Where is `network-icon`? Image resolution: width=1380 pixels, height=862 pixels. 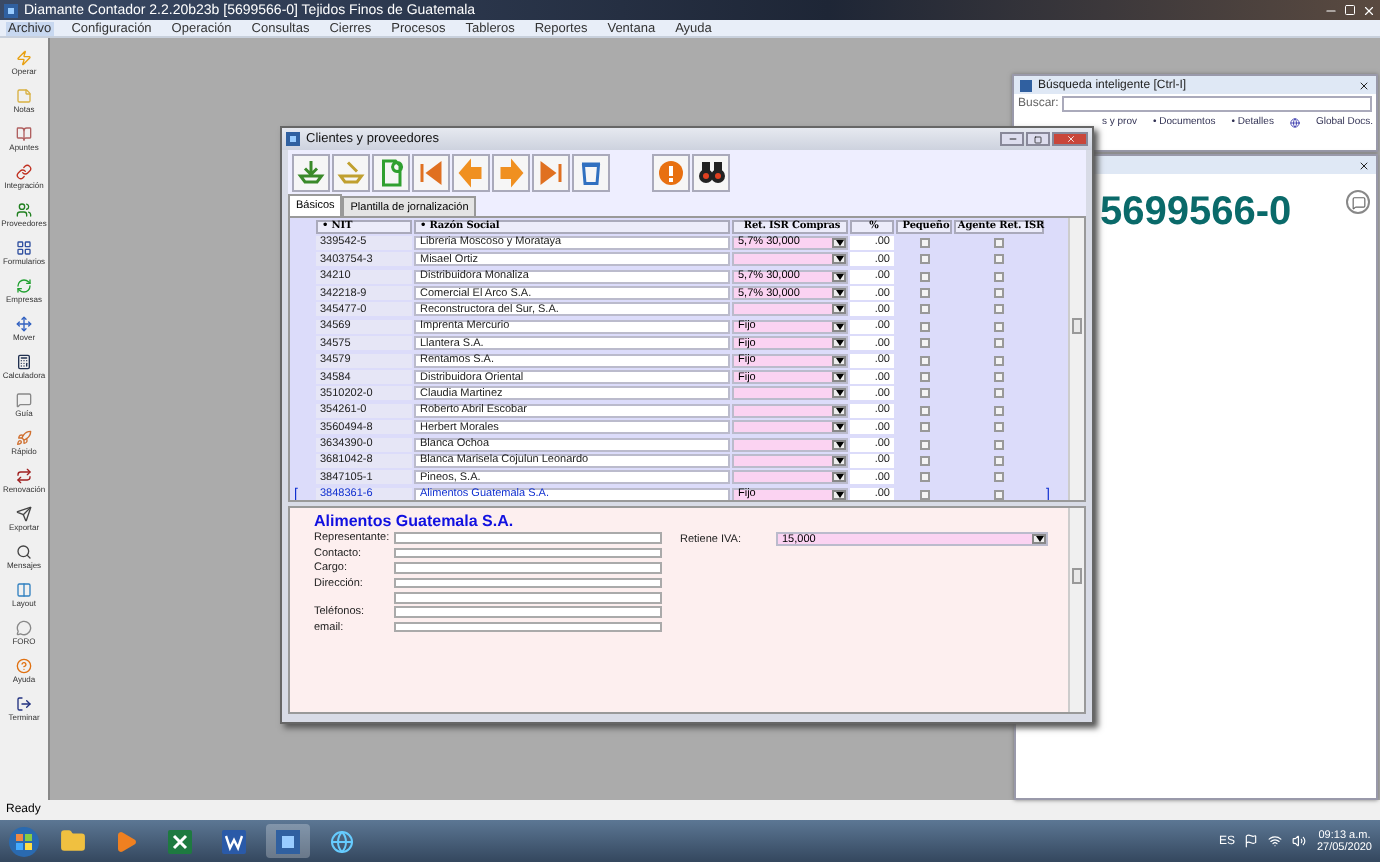 network-icon is located at coordinates (1275, 841).